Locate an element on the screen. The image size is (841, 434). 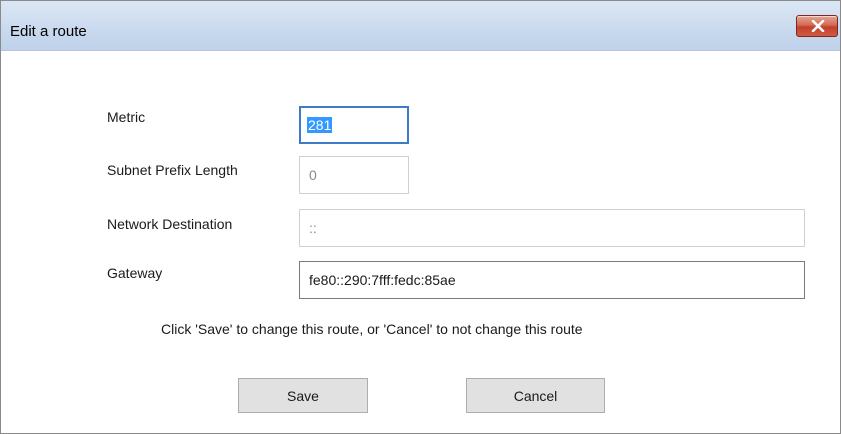
close-button is located at coordinates (817, 26).